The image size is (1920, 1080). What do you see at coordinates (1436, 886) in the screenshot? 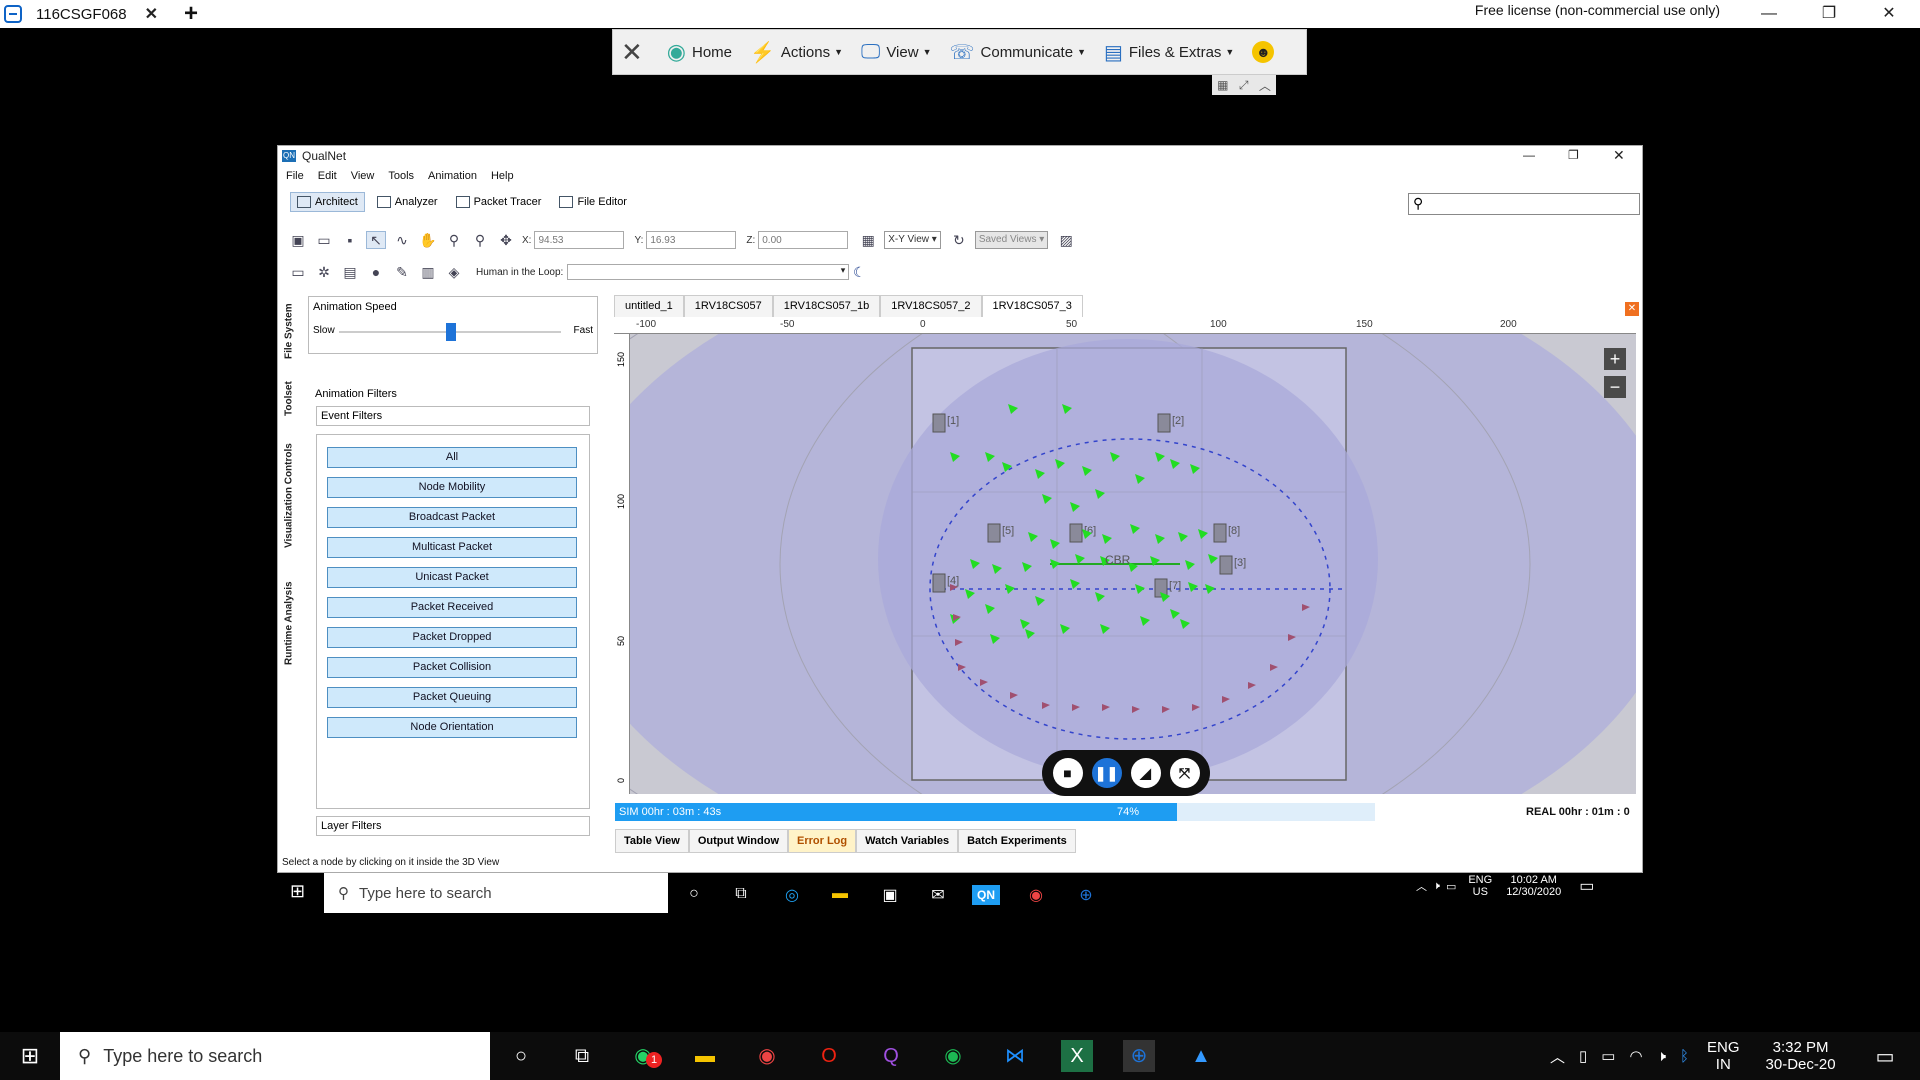
I see `volume-icon: 🕨` at bounding box center [1436, 886].